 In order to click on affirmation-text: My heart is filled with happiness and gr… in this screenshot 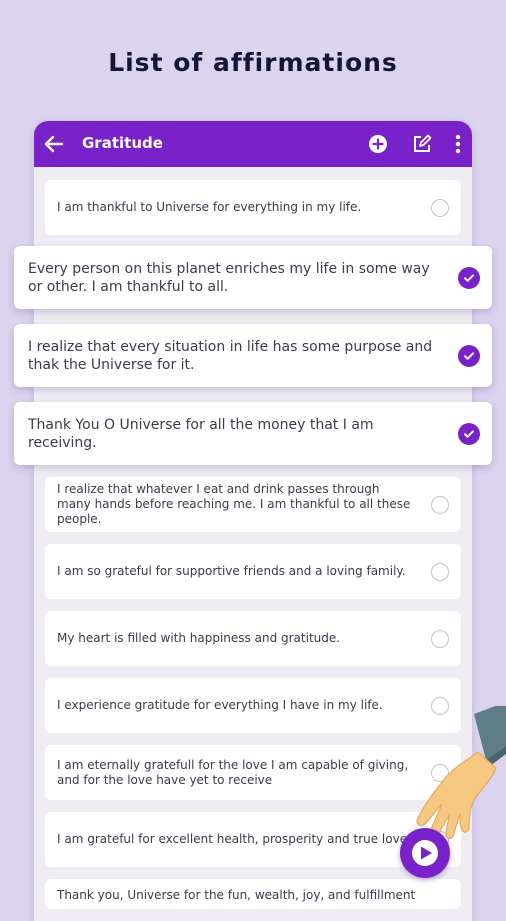, I will do `click(199, 638)`.